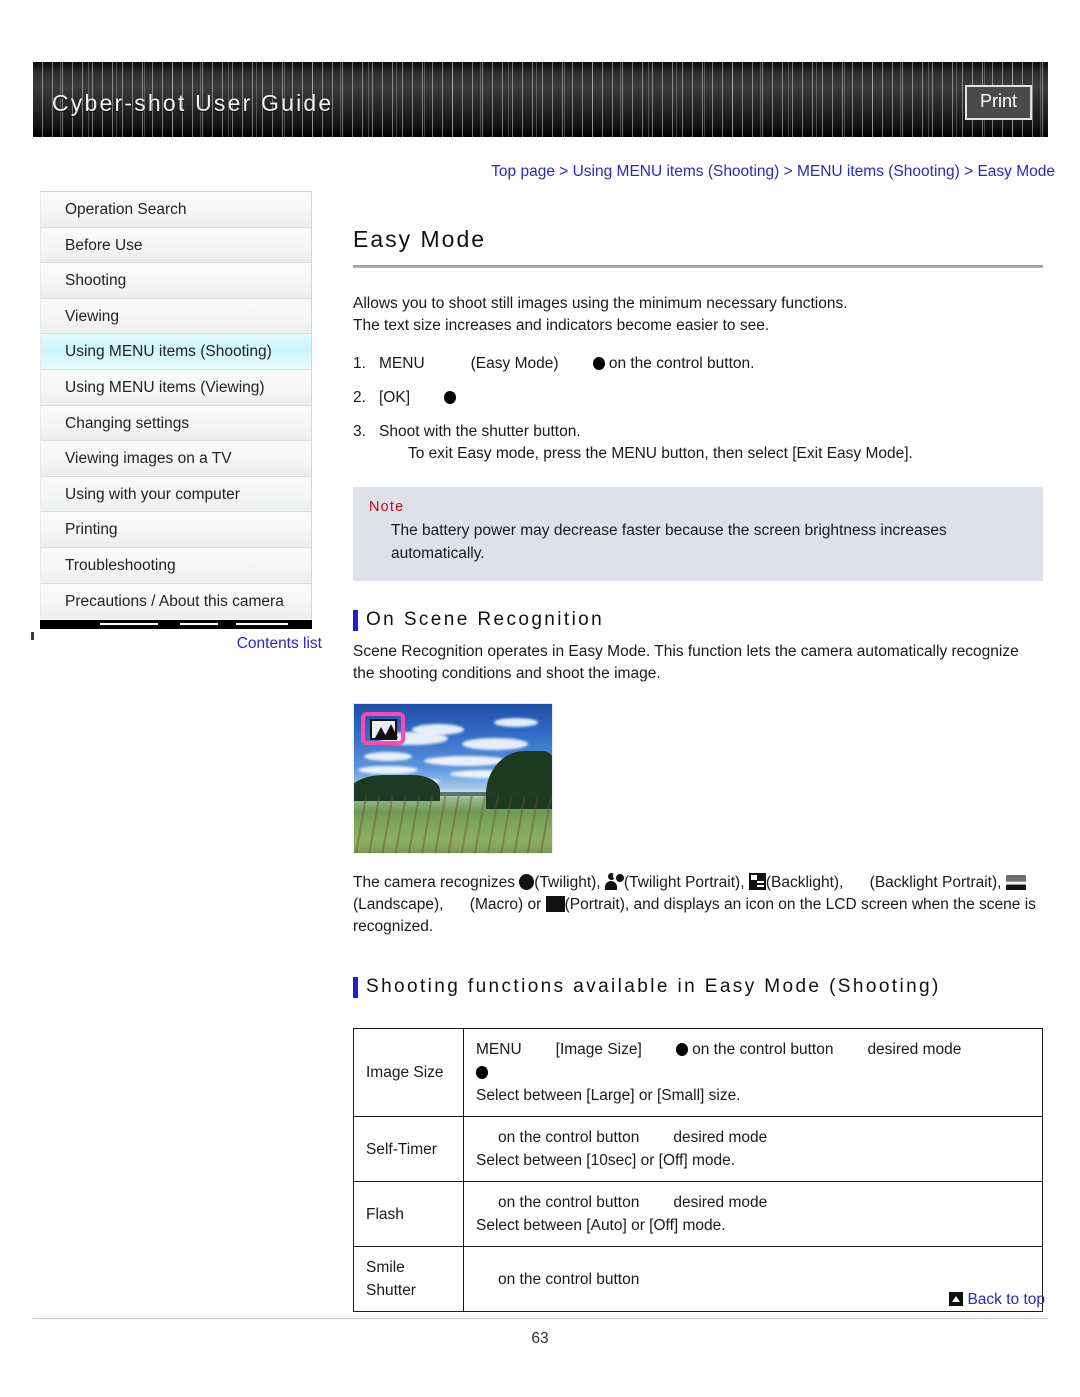 The image size is (1080, 1397). Describe the element at coordinates (359, 397) in the screenshot. I see `step-number: 2.` at that location.